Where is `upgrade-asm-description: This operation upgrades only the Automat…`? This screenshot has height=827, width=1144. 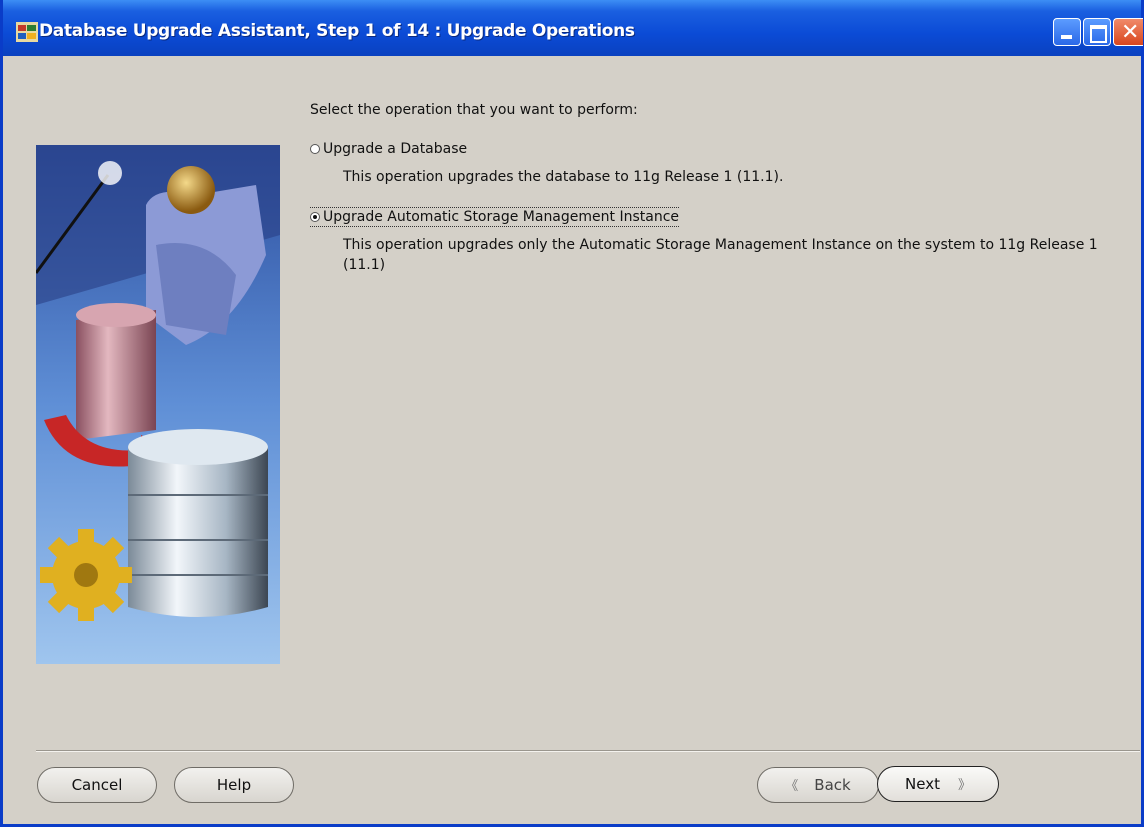 upgrade-asm-description: This operation upgrades only the Automat… is located at coordinates (720, 255).